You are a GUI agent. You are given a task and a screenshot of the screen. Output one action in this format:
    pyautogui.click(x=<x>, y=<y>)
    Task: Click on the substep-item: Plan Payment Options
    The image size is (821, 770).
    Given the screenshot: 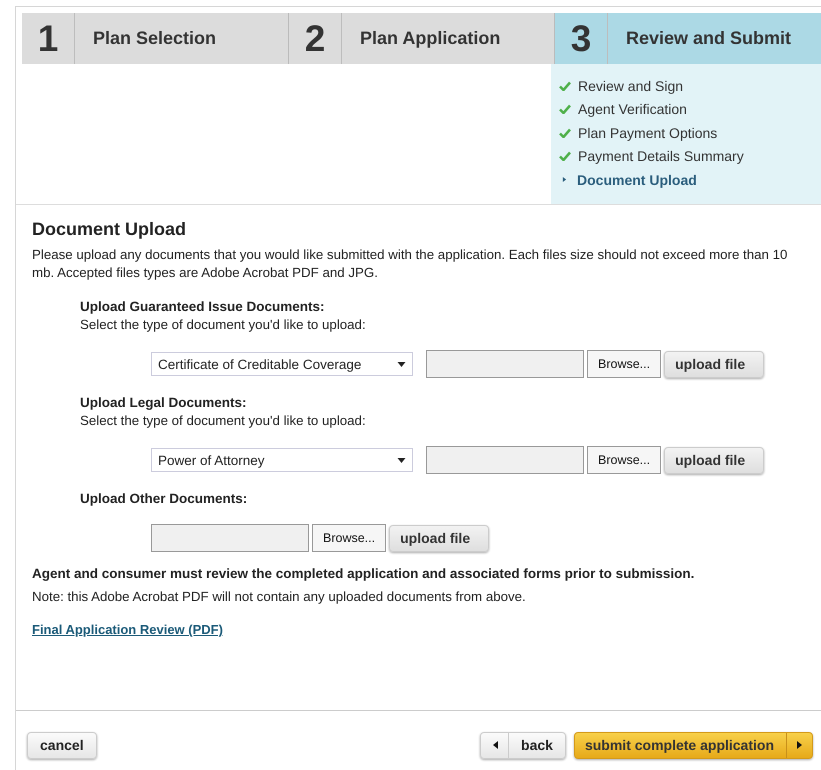 What is the action you would take?
    pyautogui.click(x=648, y=132)
    